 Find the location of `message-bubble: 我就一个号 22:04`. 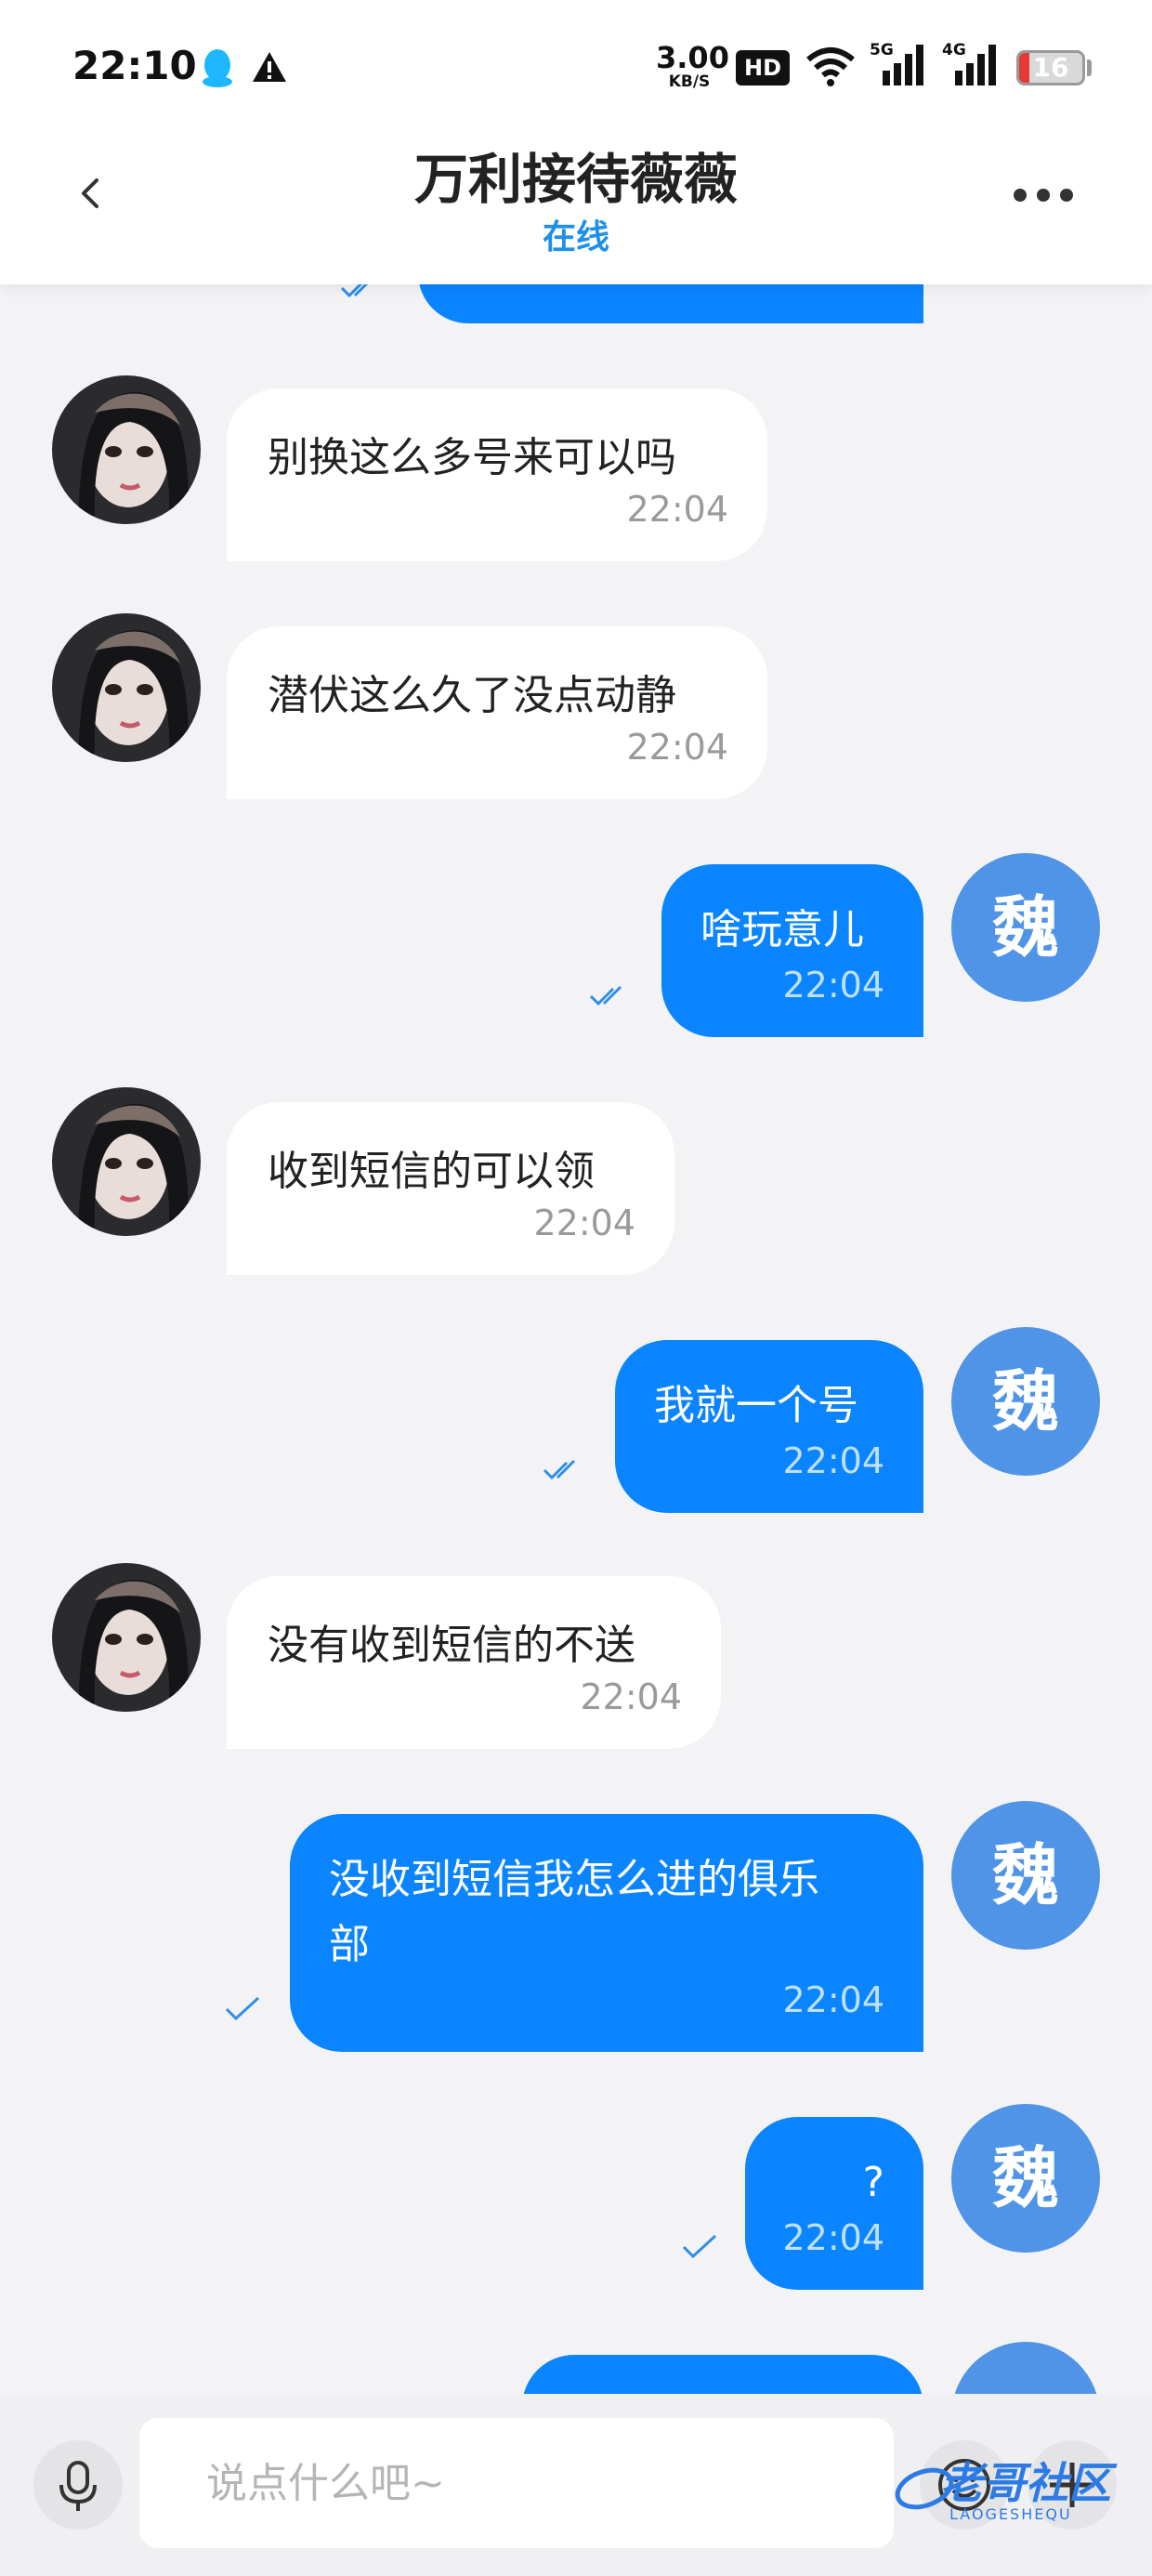

message-bubble: 我就一个号 22:04 is located at coordinates (769, 1426).